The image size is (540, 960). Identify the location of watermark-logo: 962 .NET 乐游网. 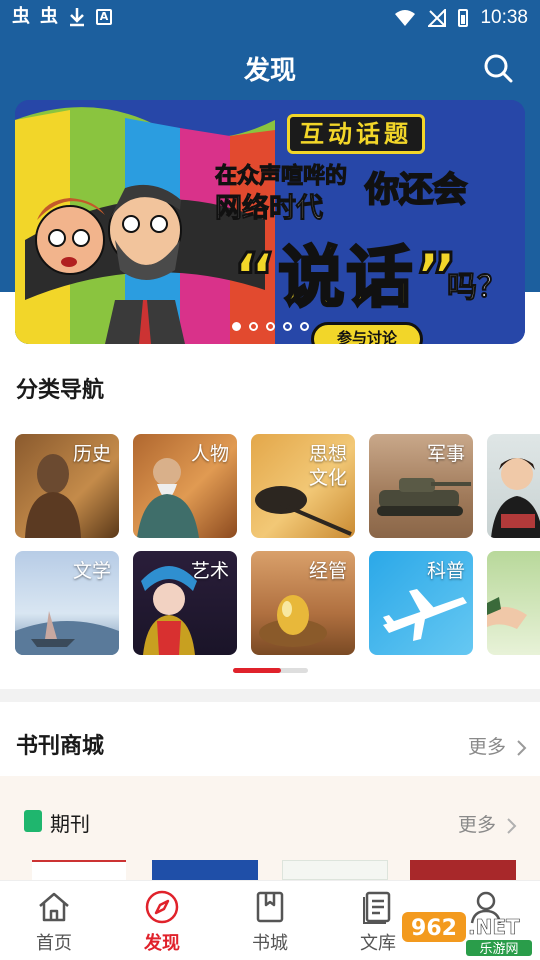
(467, 934).